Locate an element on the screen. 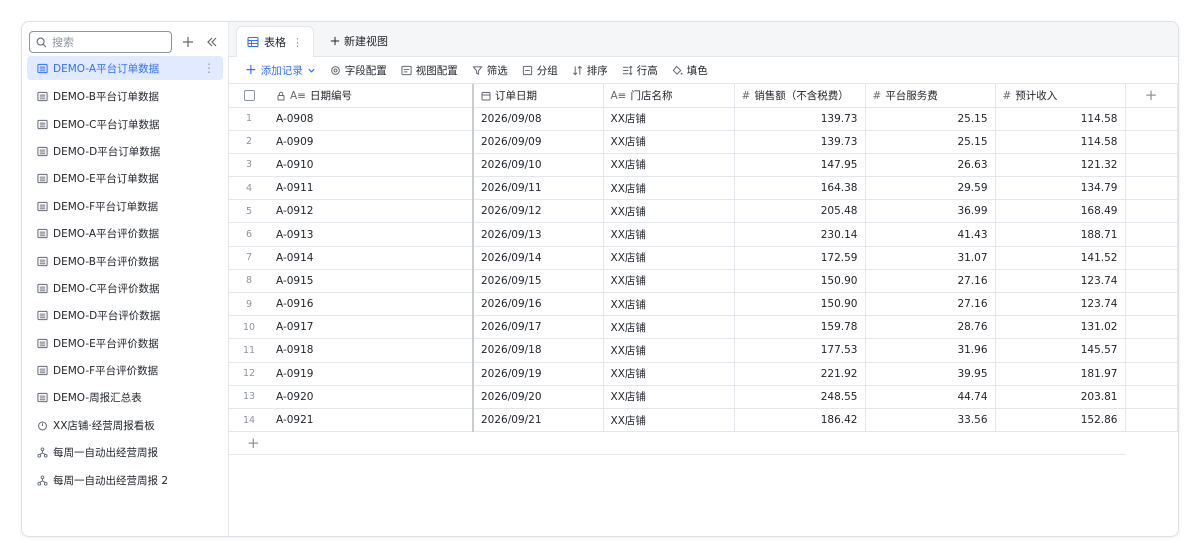  column-header-store: A≡ 门店名称 is located at coordinates (669, 96).